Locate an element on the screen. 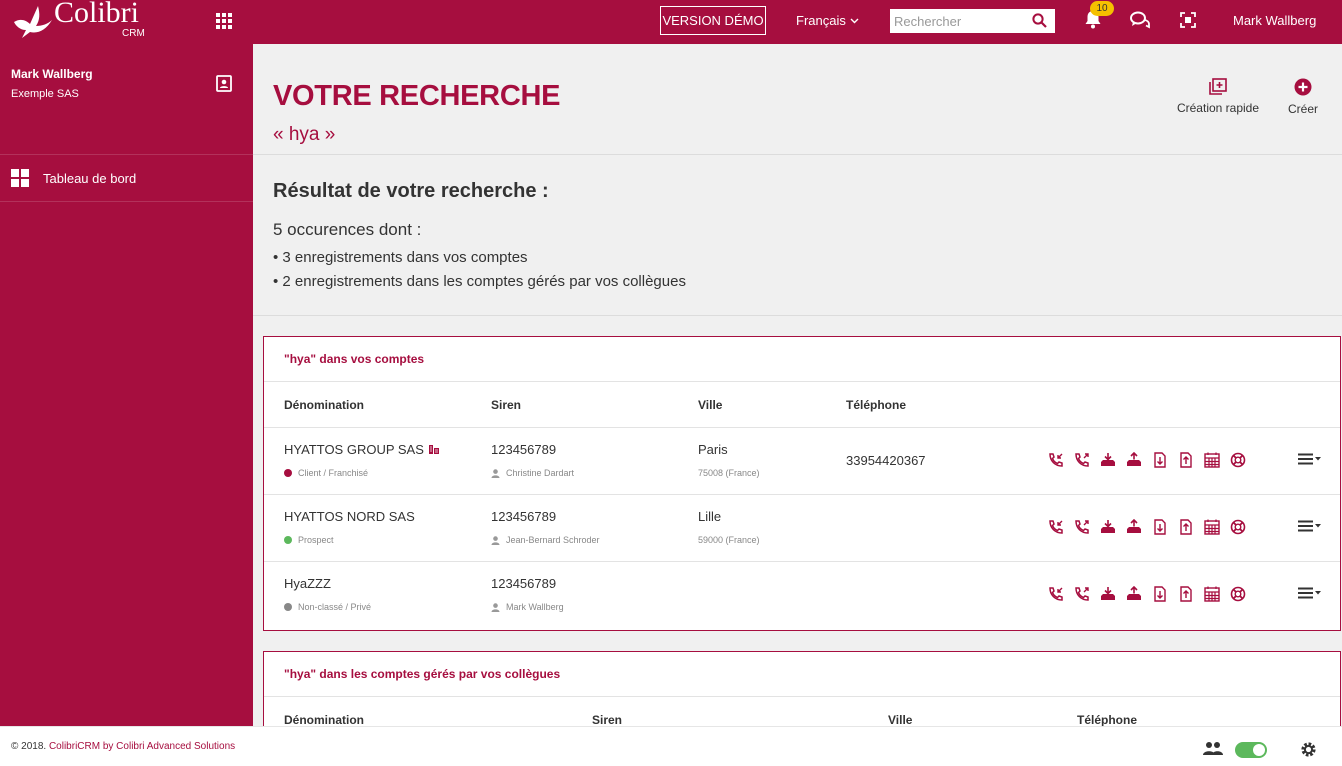 Image resolution: width=1342 pixels, height=766 pixels. sidebar-company: Exemple SAS is located at coordinates (45, 94).